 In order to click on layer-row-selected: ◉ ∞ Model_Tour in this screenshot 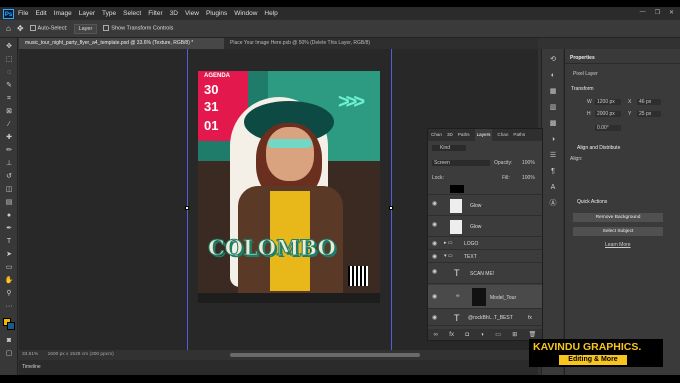, I will do `click(485, 297)`.